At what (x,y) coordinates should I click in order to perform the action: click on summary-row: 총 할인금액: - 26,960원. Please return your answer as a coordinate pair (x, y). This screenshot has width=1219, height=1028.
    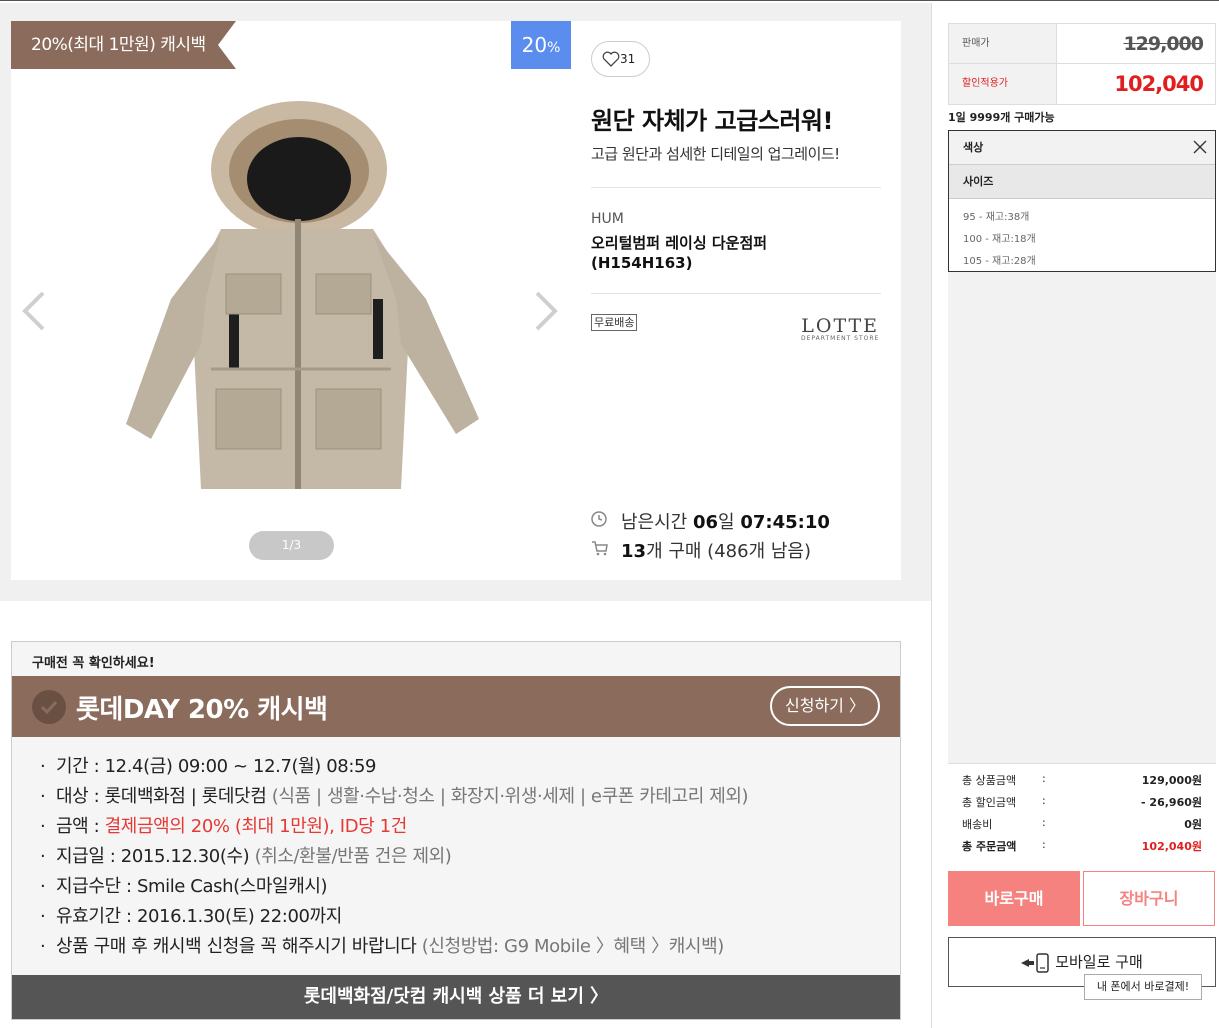
    Looking at the image, I should click on (1082, 801).